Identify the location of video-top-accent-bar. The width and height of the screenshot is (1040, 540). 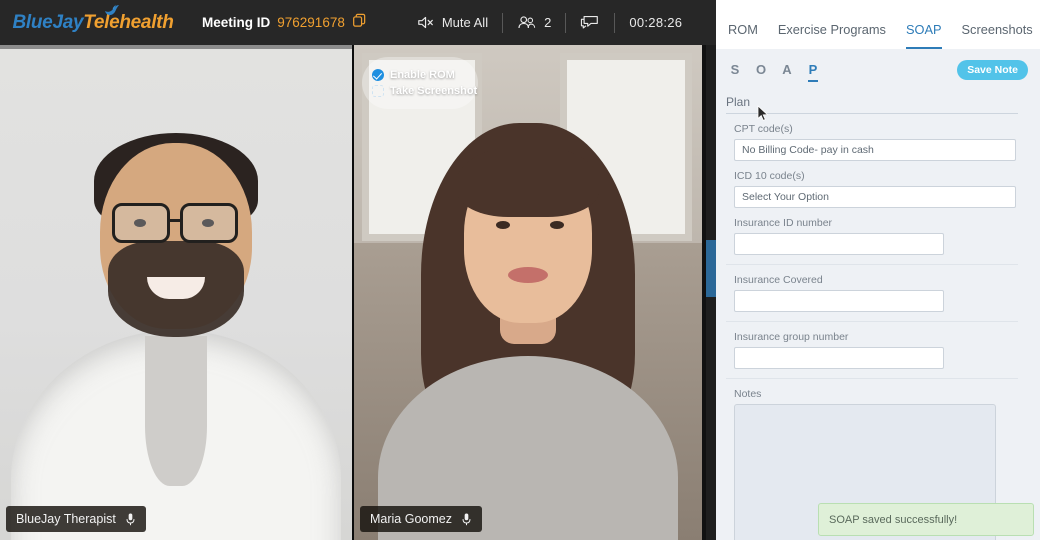
(176, 47).